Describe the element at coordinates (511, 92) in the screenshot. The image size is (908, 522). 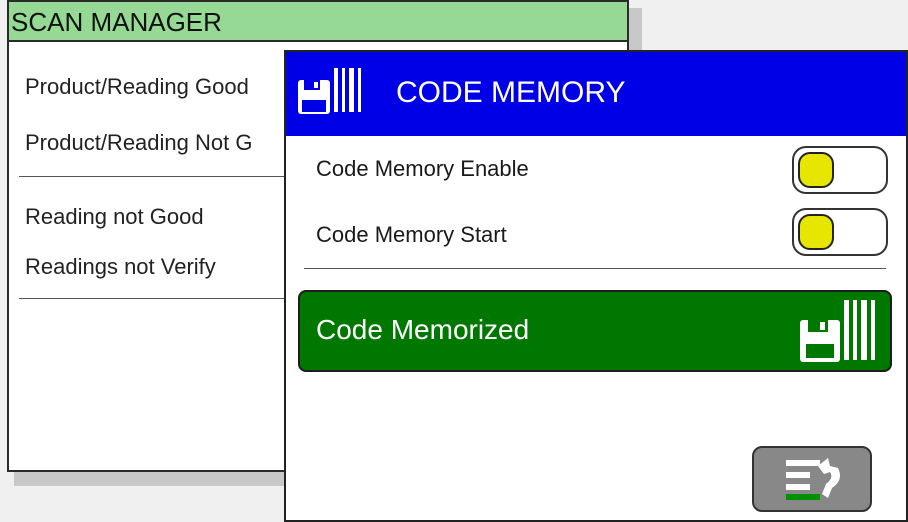
I see `code-memory-title: CODE MEMORY` at that location.